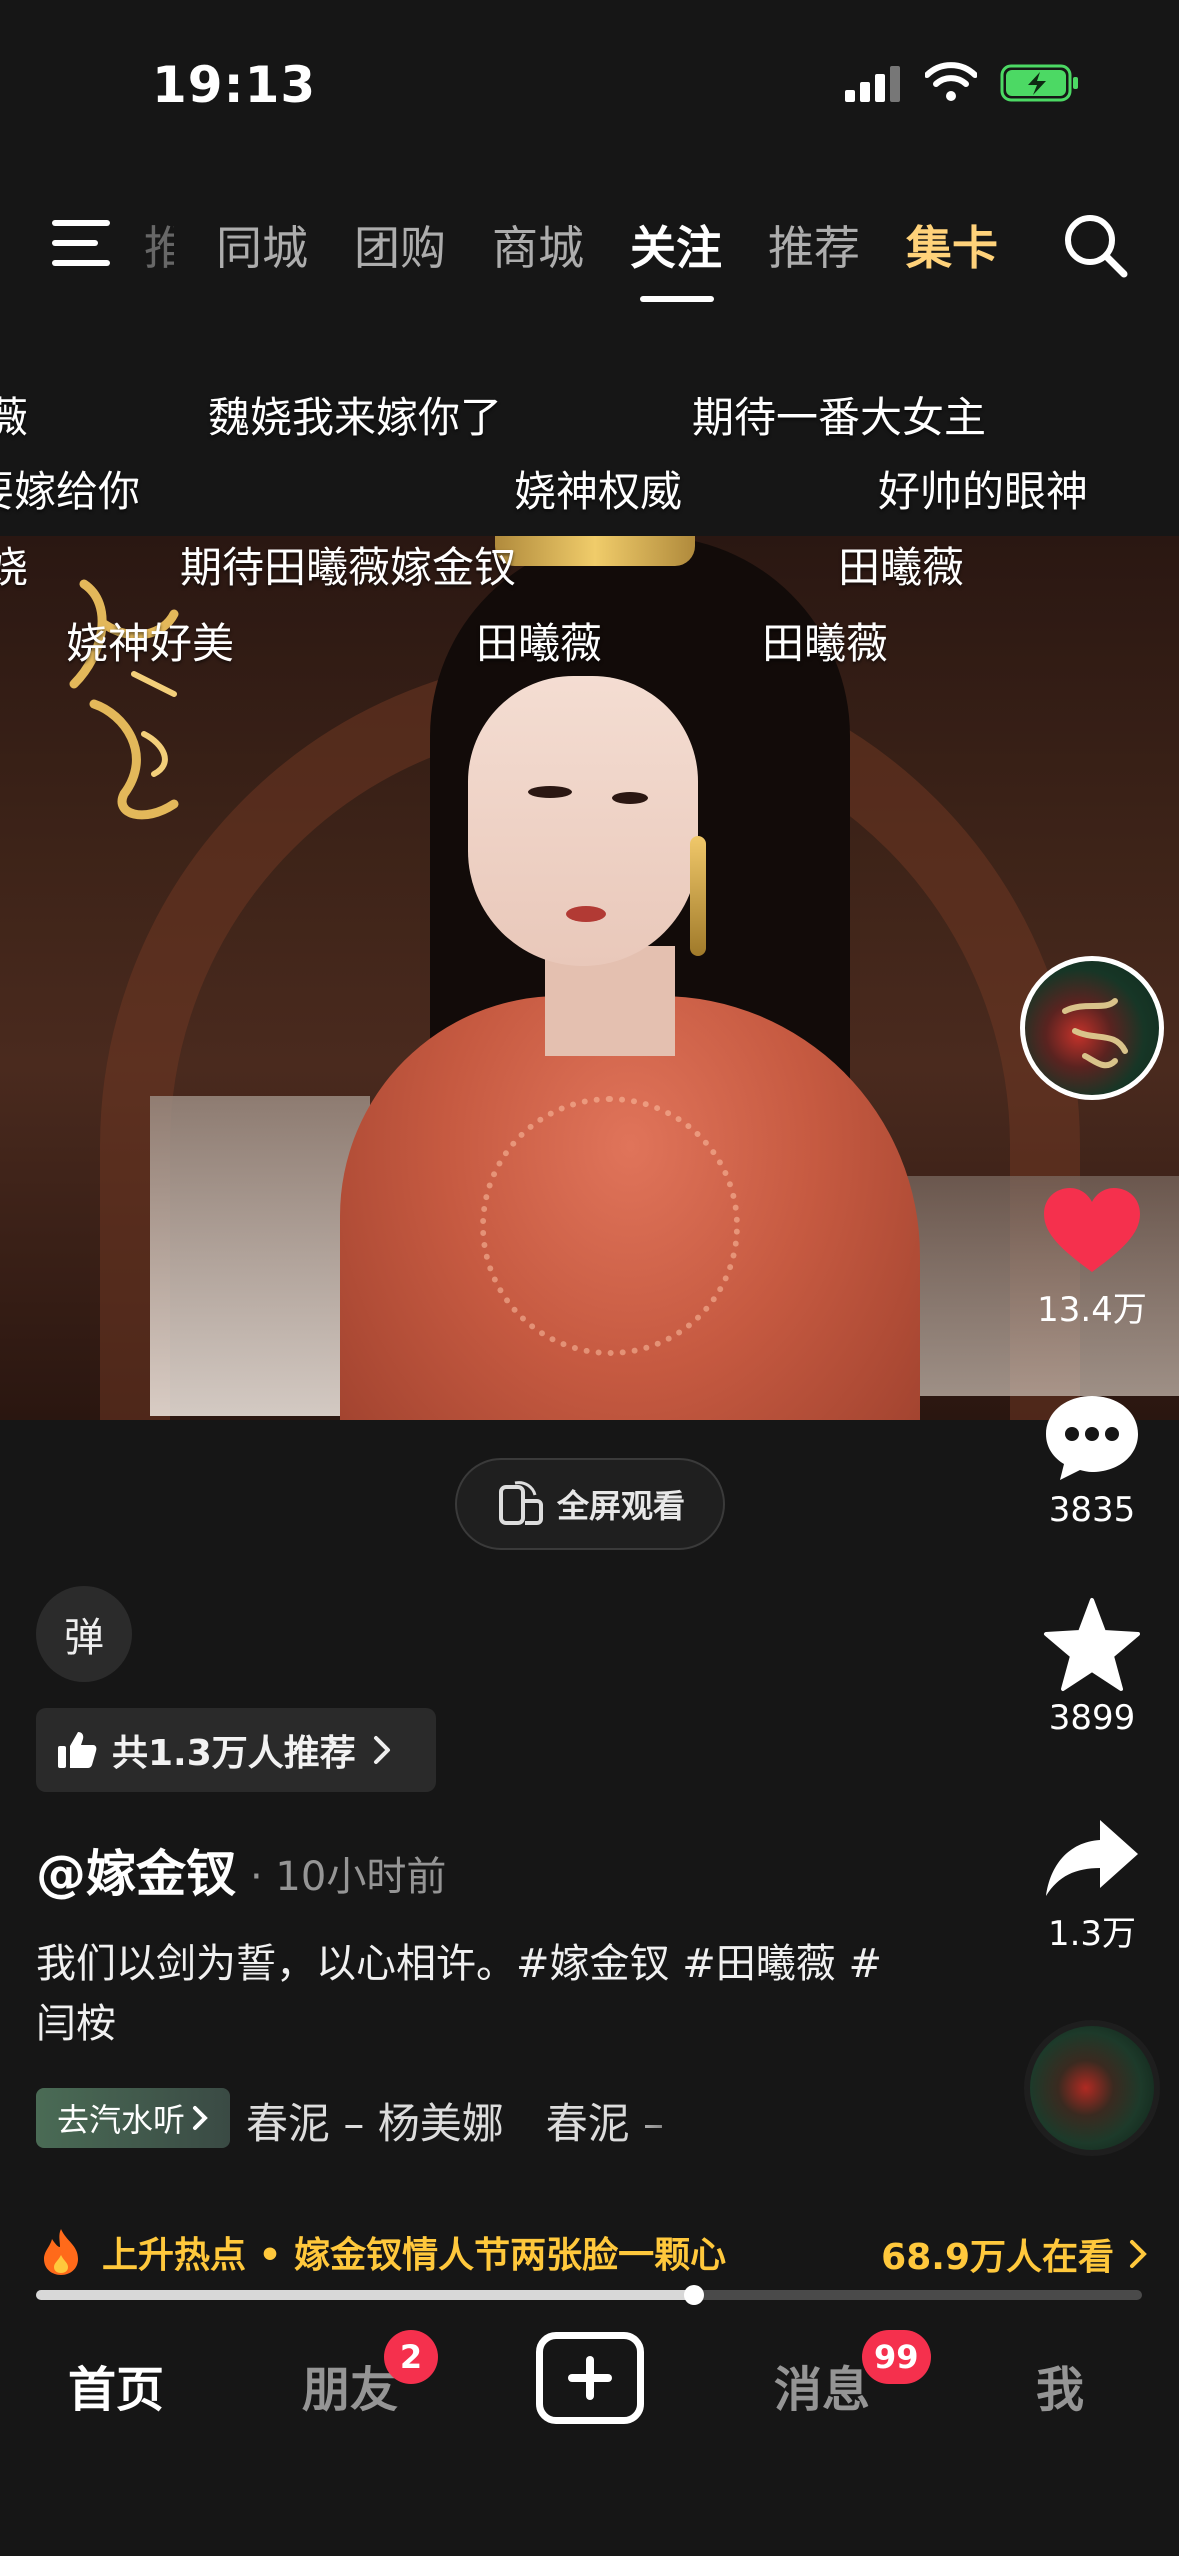 The image size is (1179, 2556). Describe the element at coordinates (348, 567) in the screenshot. I see `danmaku-comment: 期待田曦薇嫁金钗` at that location.